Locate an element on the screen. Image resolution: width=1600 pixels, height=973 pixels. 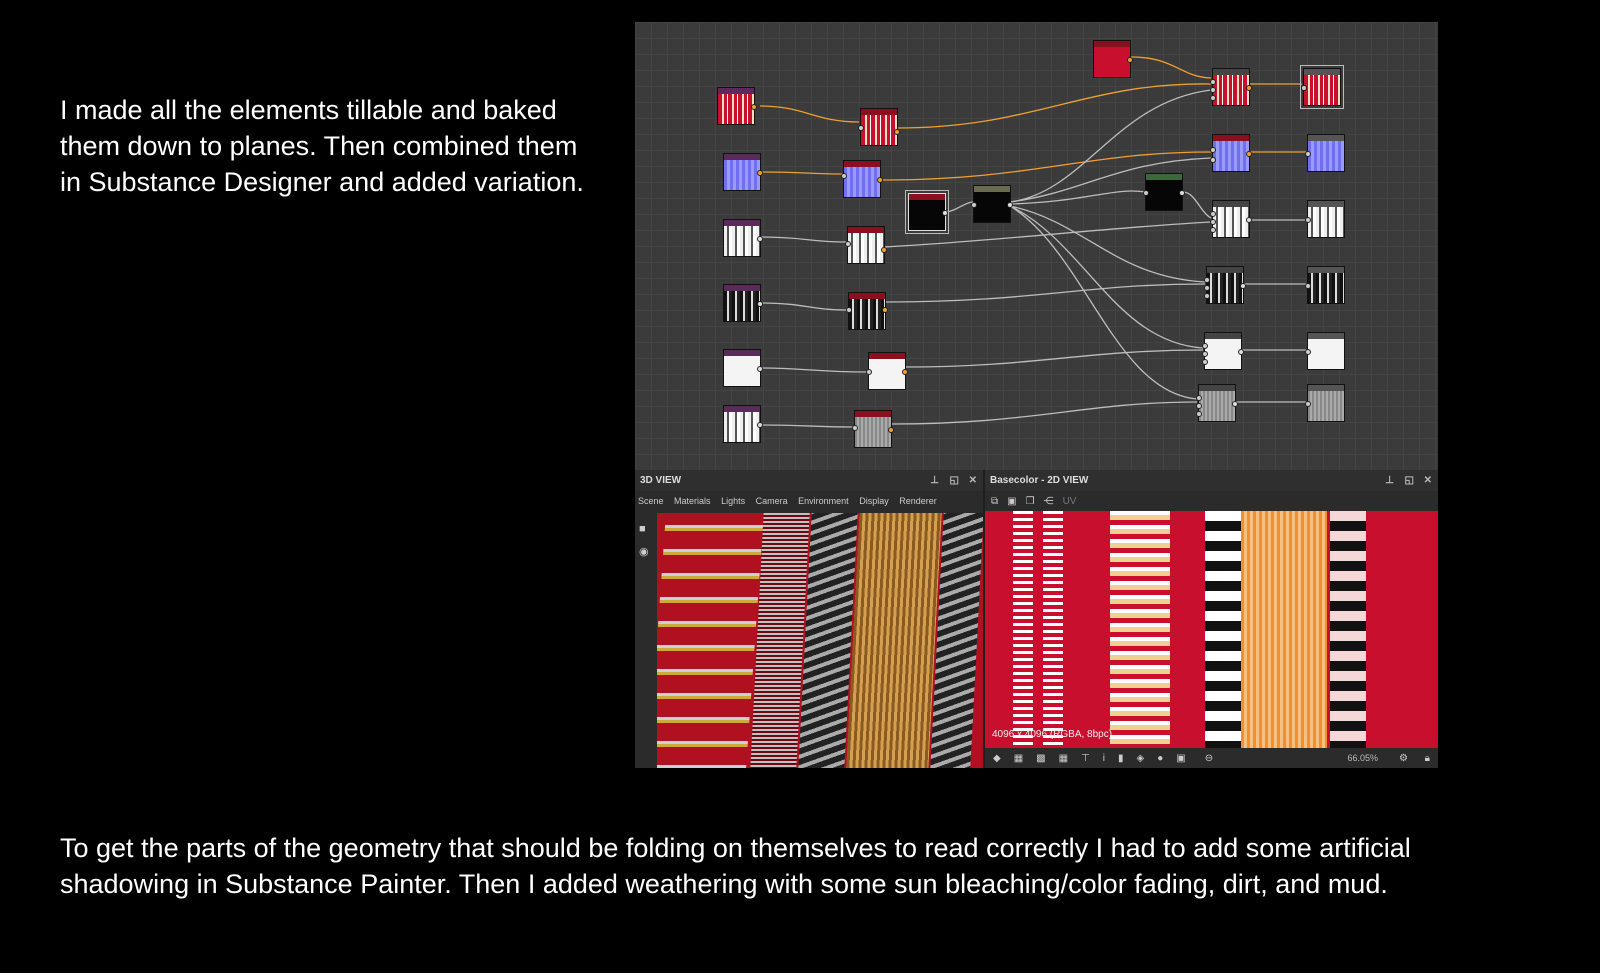
node-output-ambient-occlusion is located at coordinates (1325, 403).